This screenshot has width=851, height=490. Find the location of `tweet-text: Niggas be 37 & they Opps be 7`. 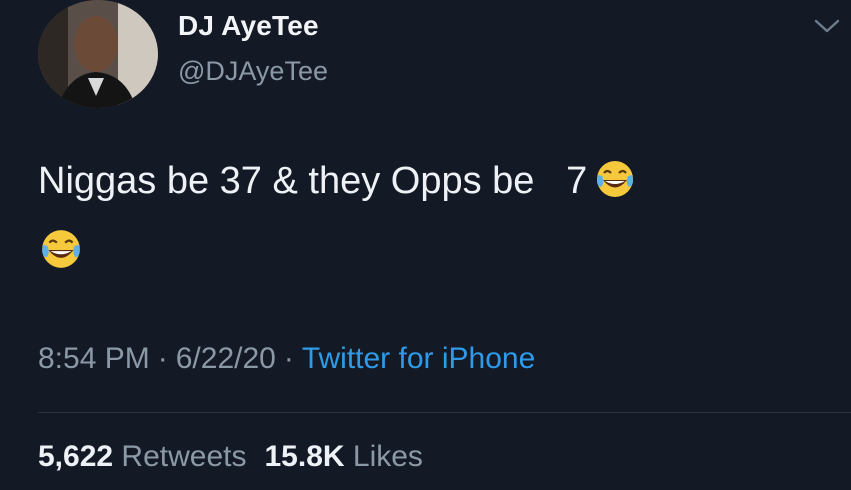

tweet-text: Niggas be 37 & they Opps be 7 is located at coordinates (433, 181).